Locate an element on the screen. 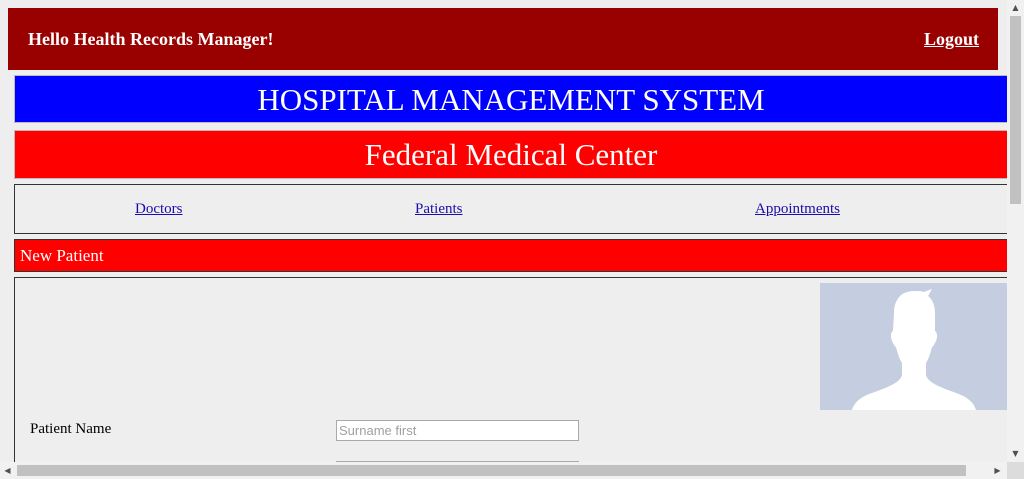 This screenshot has width=1024, height=479. default-avatar-icon is located at coordinates (913, 346).